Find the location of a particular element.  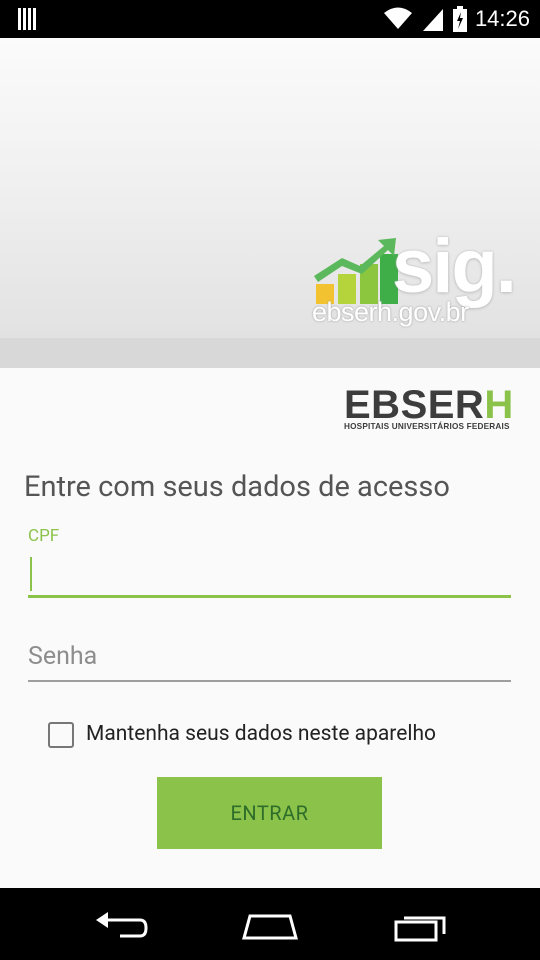

login-prompt: Entre com seus dados de acesso is located at coordinates (237, 487).